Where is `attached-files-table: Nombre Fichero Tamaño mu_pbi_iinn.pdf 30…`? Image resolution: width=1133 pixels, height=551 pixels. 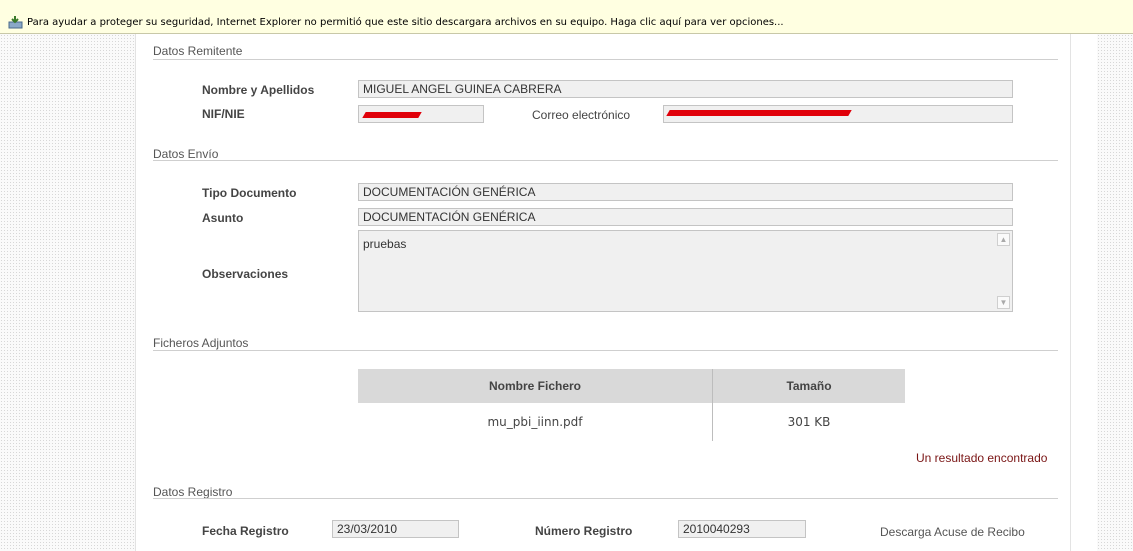 attached-files-table: Nombre Fichero Tamaño mu_pbi_iinn.pdf 30… is located at coordinates (631, 405).